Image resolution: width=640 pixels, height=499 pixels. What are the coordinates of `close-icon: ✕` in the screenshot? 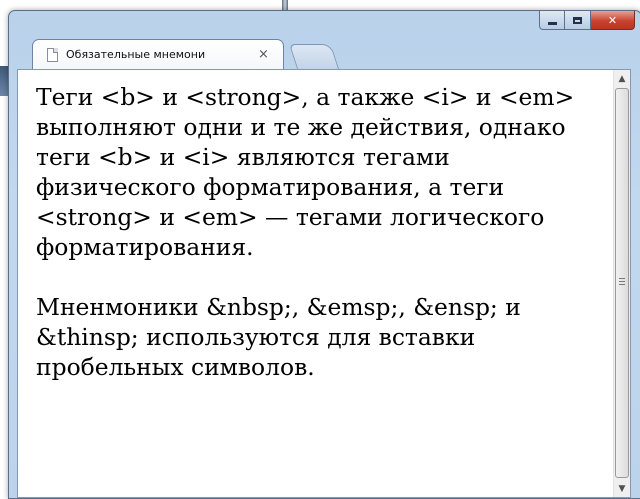 It's located at (612, 20).